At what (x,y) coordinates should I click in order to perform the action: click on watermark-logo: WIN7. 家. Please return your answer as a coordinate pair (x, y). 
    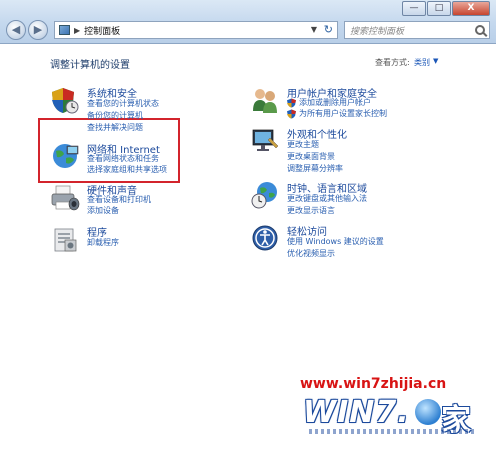
    Looking at the image, I should click on (390, 418).